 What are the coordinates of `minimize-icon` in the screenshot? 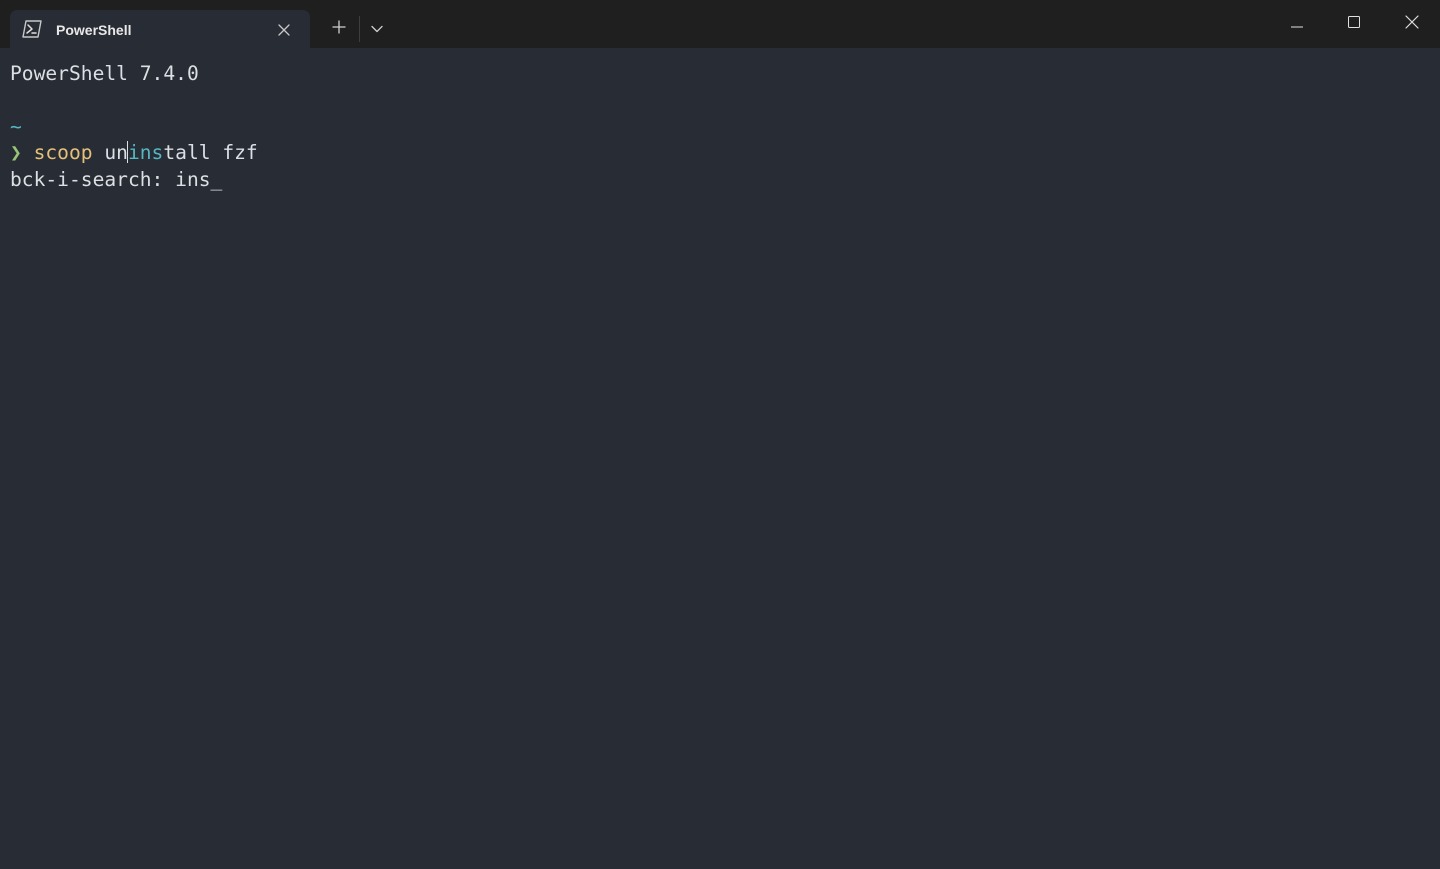 It's located at (1296, 24).